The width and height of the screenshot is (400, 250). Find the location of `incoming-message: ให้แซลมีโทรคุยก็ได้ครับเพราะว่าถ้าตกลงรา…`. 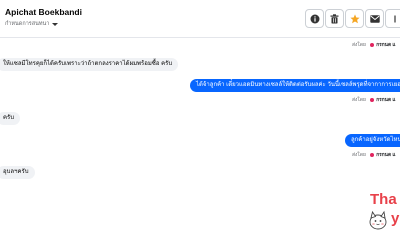

incoming-message: ให้แซลมีโทรคุยก็ได้ครับเพราะว่าถ้าตกลงรา… is located at coordinates (89, 64).